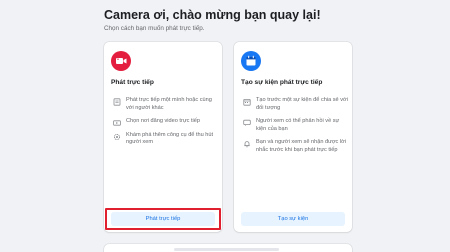  I want to click on bottom-card-bar, so click(226, 249).